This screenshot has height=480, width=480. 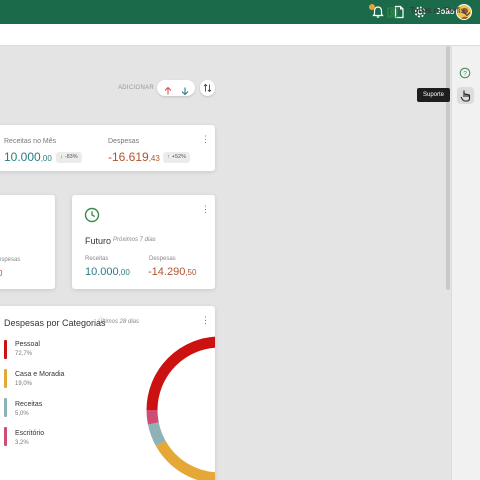 I want to click on category-name: Receitas, so click(x=29, y=404).